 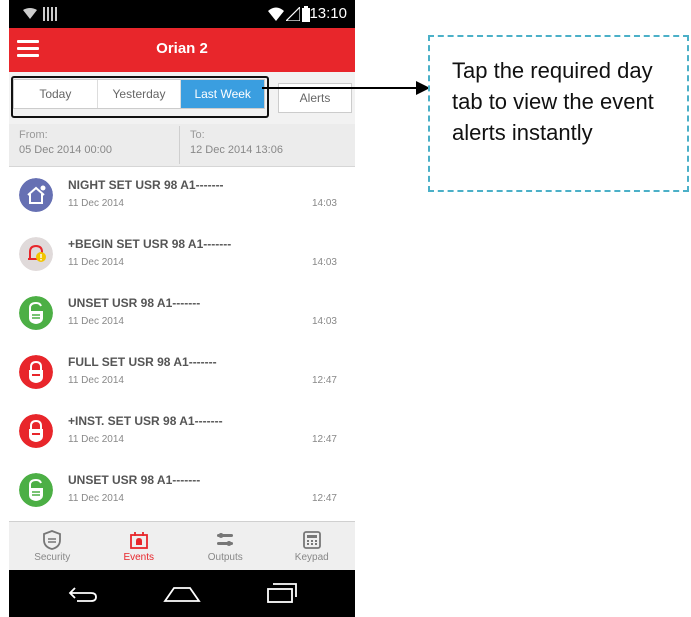 I want to click on notification-icon, so click(x=30, y=13).